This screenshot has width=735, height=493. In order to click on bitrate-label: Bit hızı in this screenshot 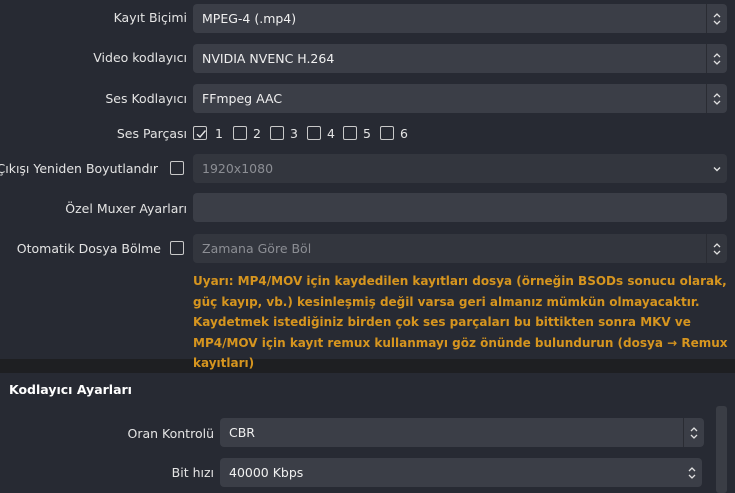, I will do `click(192, 472)`.